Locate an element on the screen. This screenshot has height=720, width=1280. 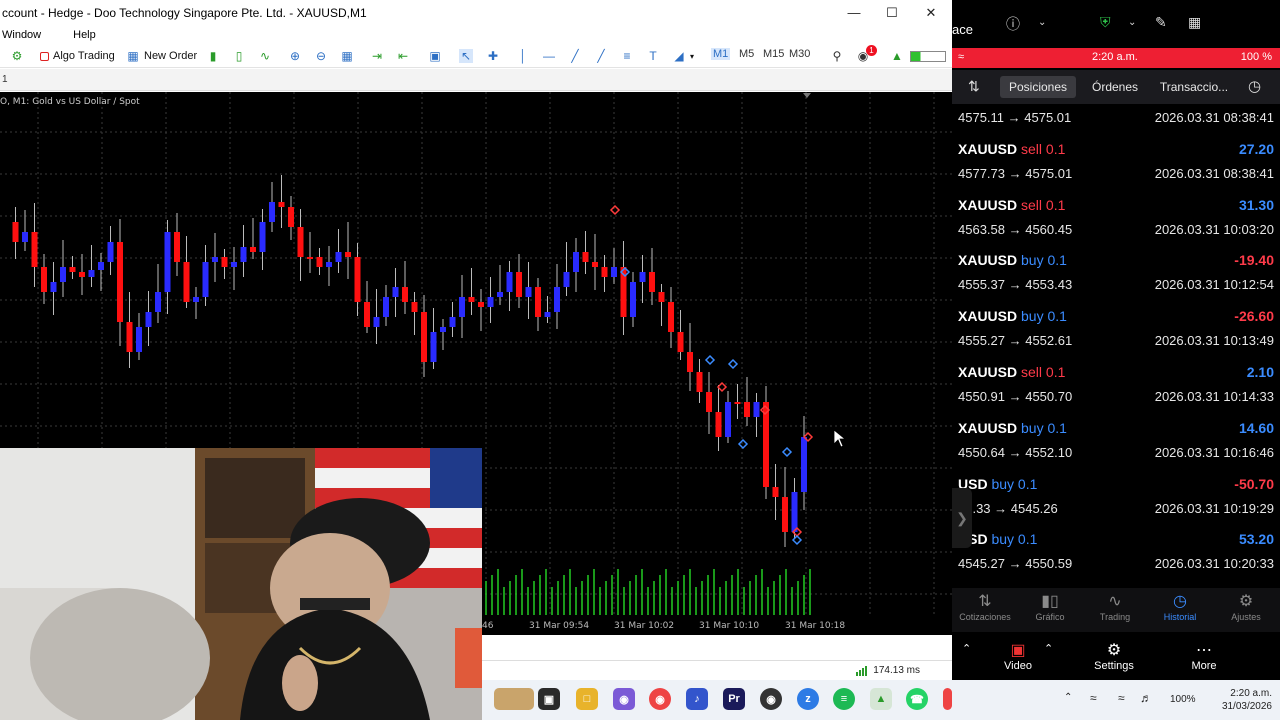
chrome-icon: ◉ is located at coordinates (660, 699).